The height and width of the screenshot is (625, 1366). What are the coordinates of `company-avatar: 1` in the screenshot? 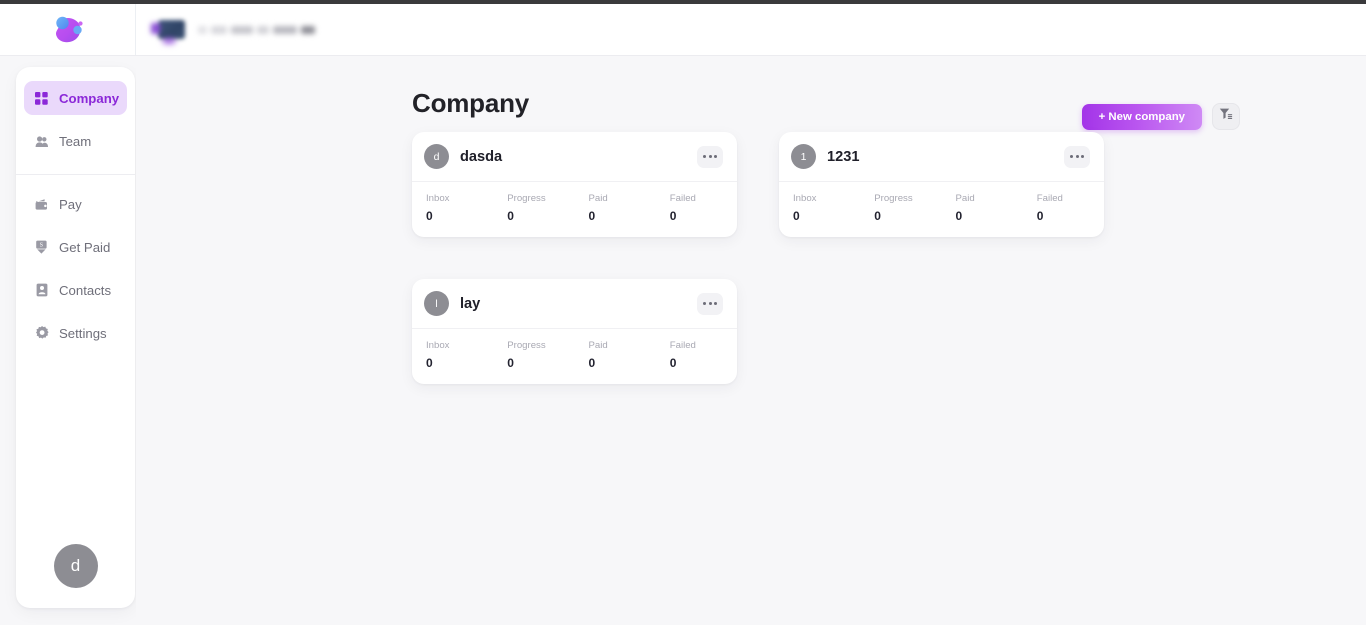 It's located at (803, 156).